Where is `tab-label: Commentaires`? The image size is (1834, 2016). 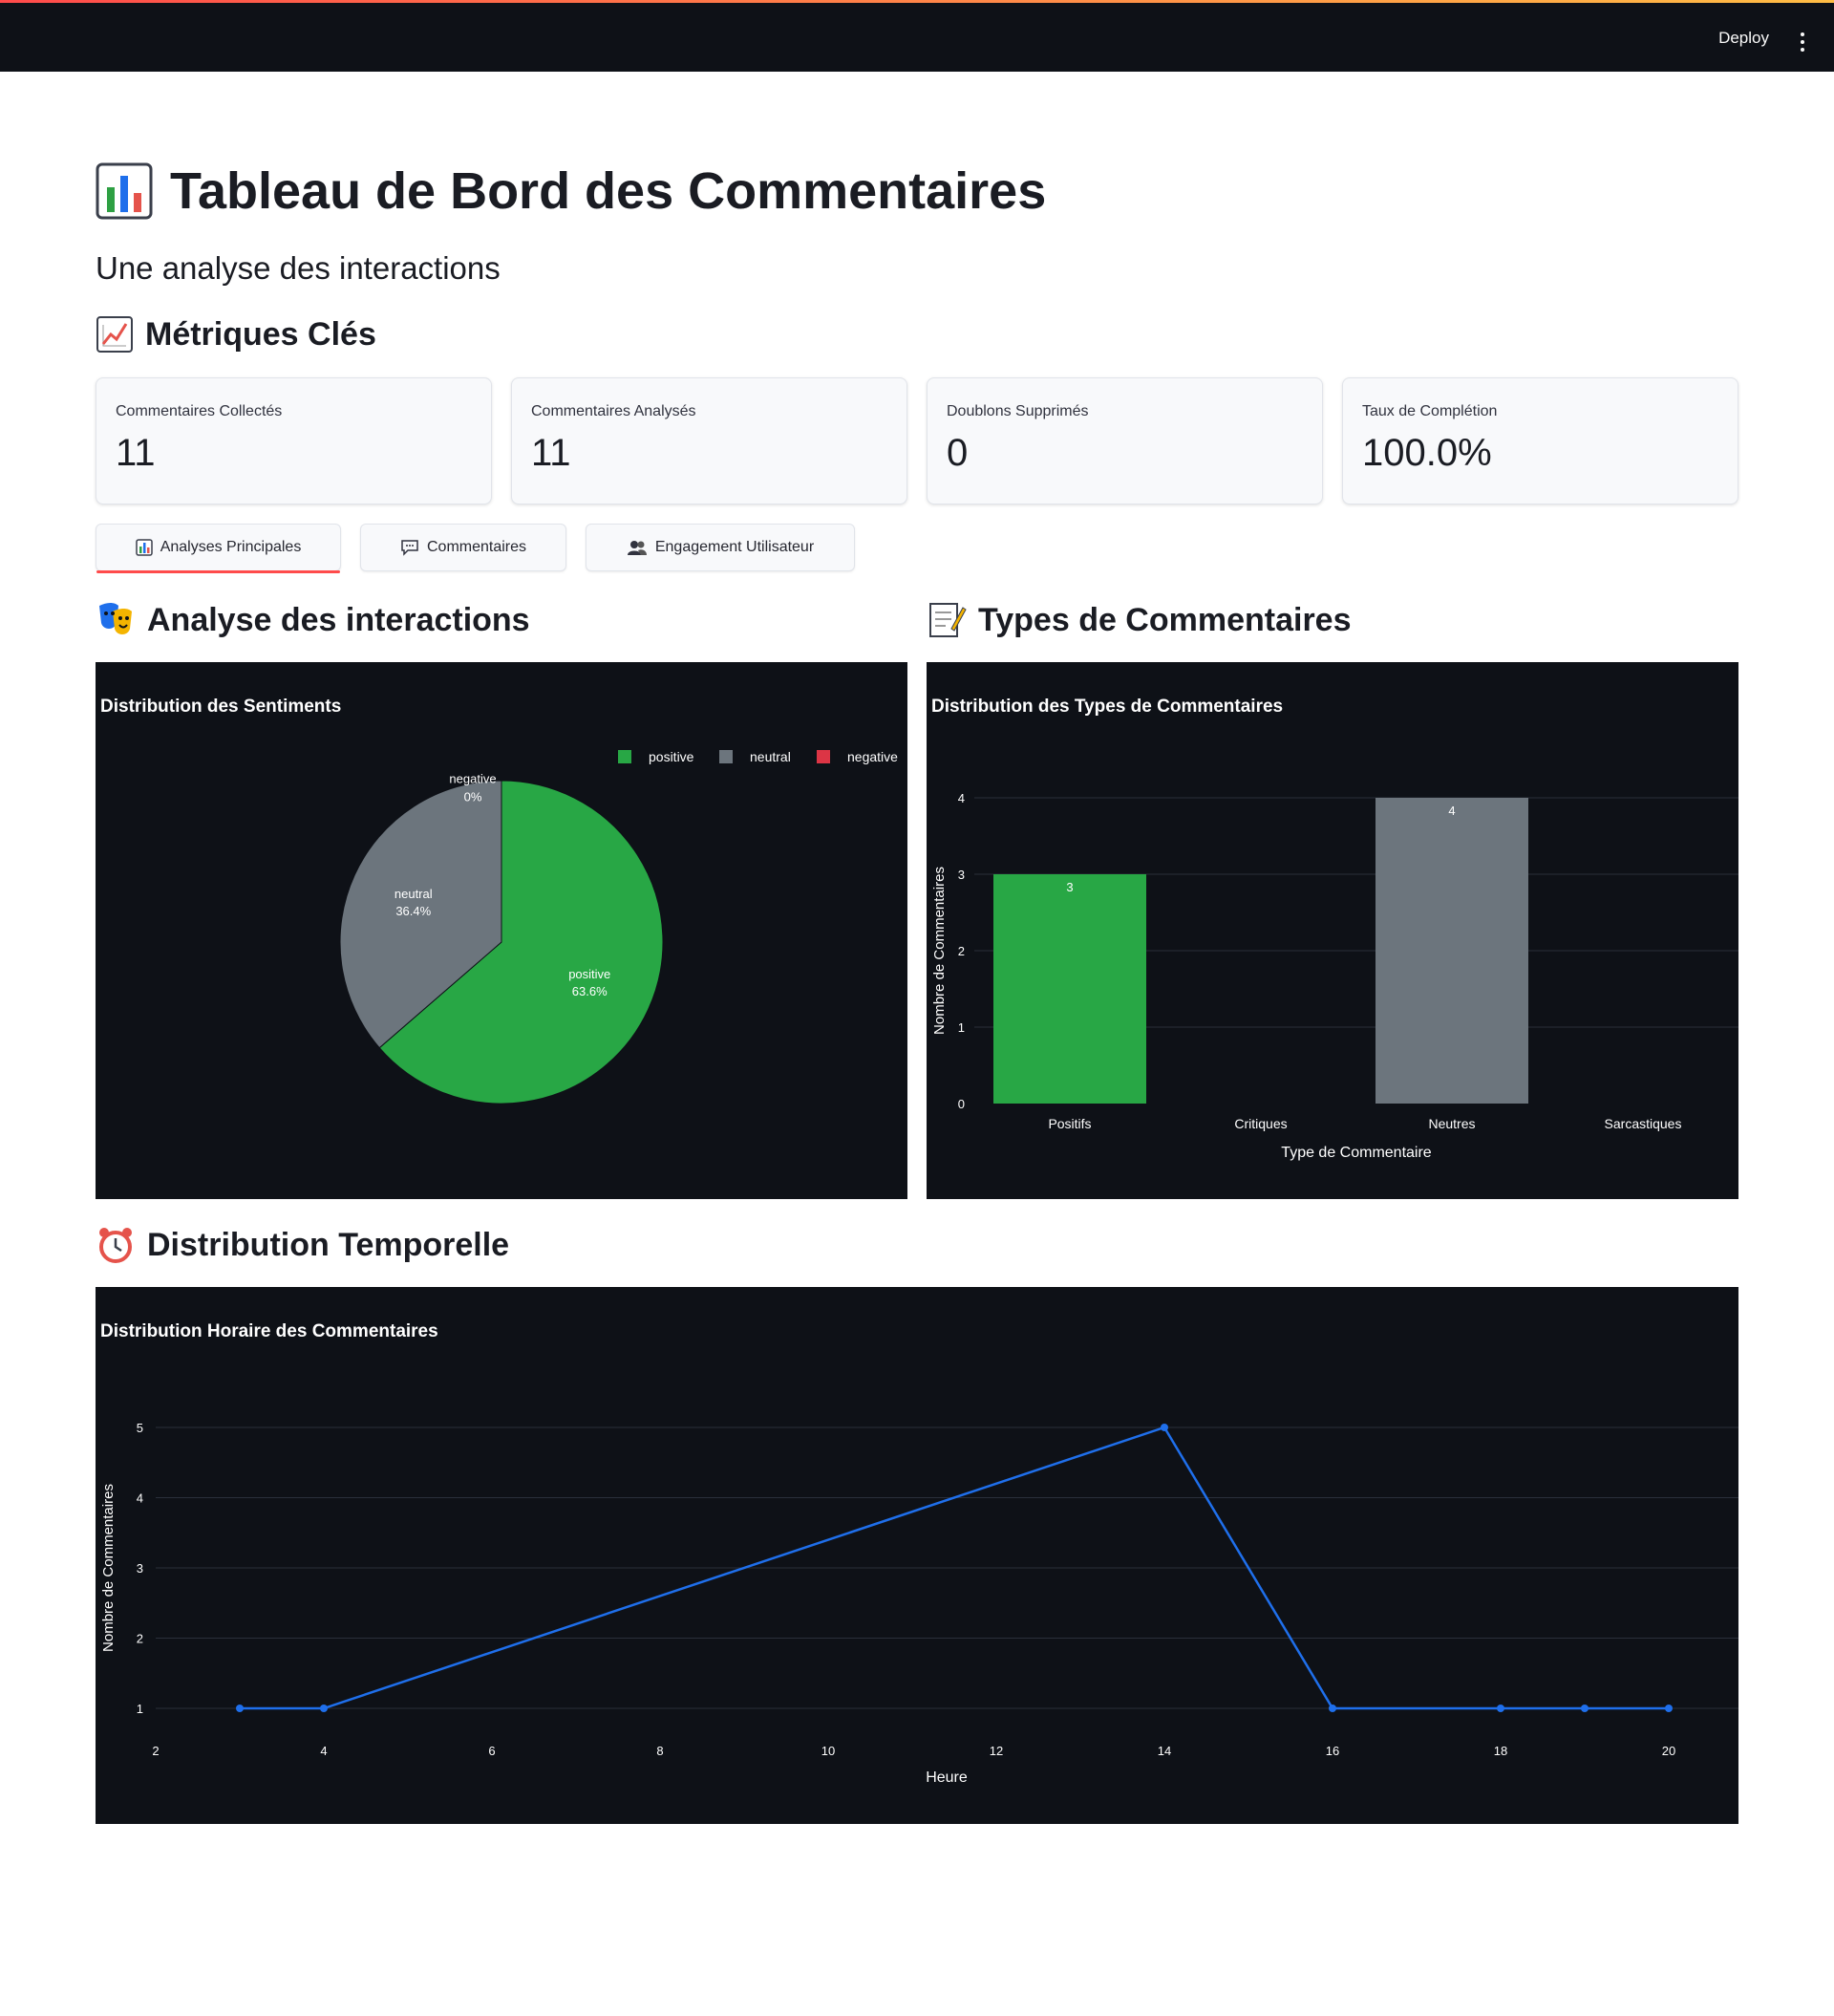
tab-label: Commentaires is located at coordinates (477, 547).